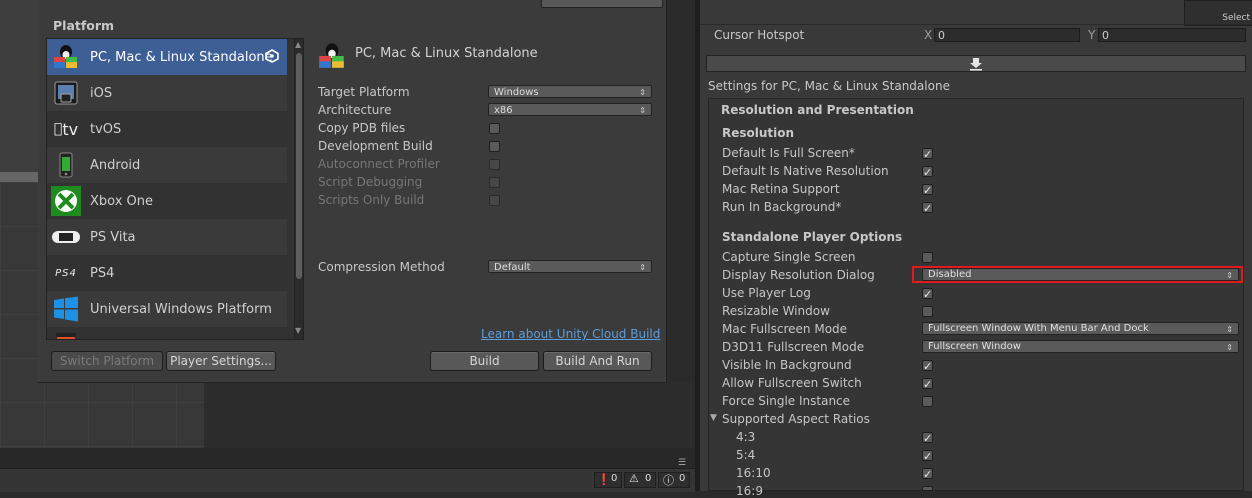 This screenshot has height=498, width=1252. Describe the element at coordinates (927, 311) in the screenshot. I see `resizable-window-checkbox` at that location.